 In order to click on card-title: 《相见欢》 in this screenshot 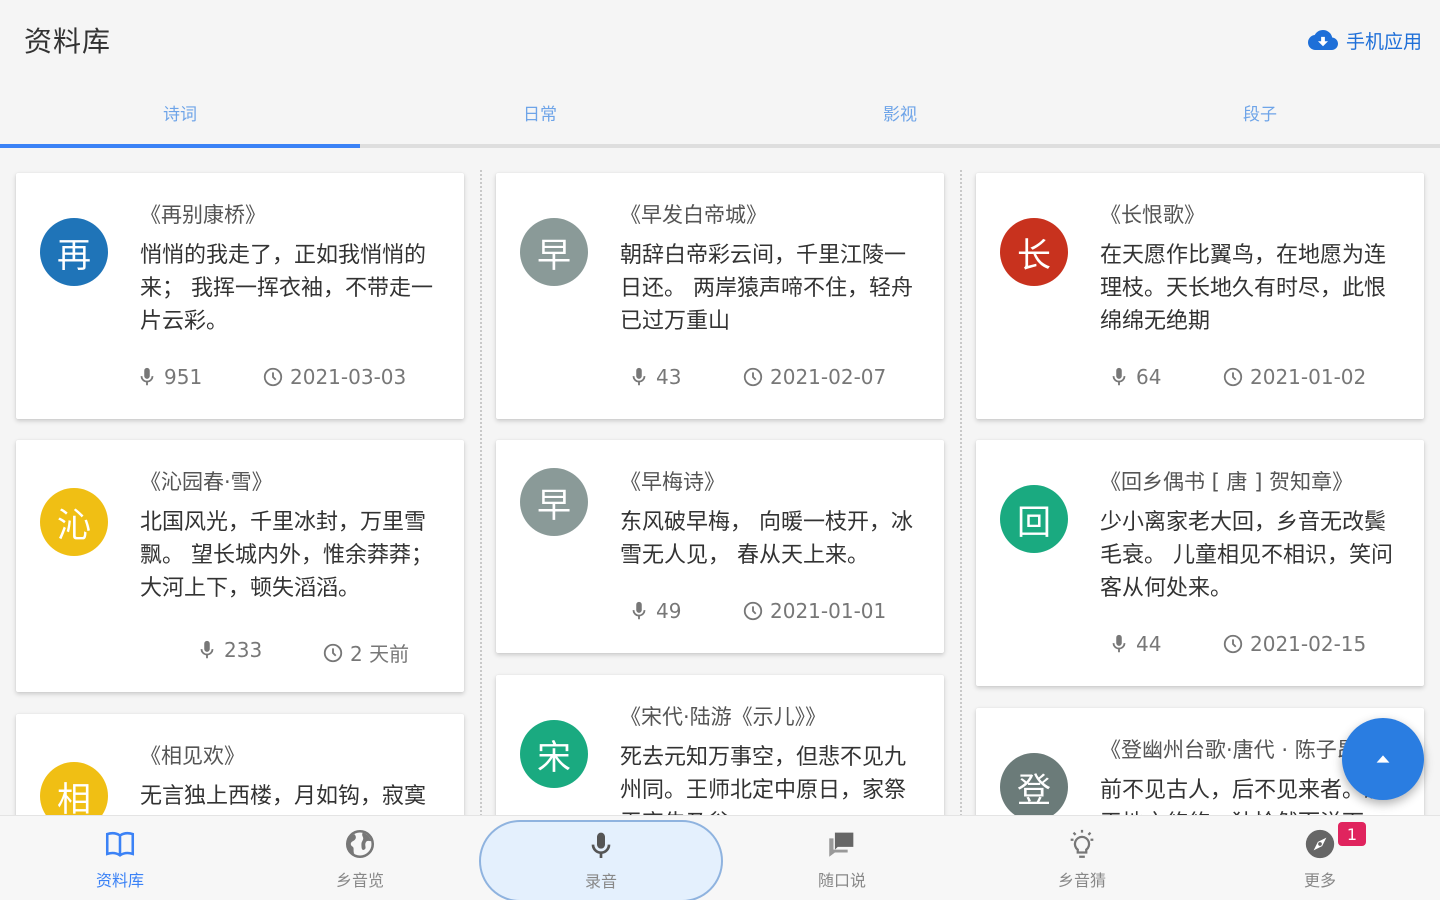, I will do `click(192, 756)`.